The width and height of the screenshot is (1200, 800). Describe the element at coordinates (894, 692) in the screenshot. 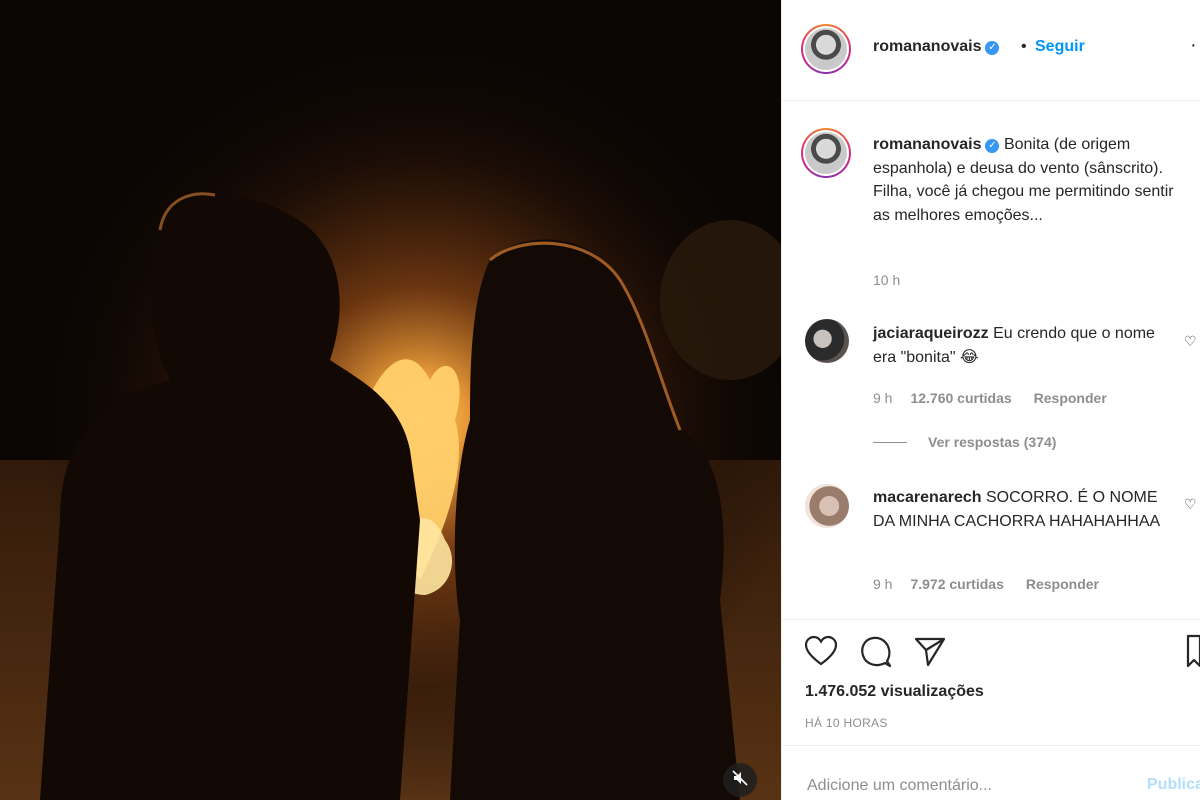

I see `view-count: 1.476.052 visualizações` at that location.